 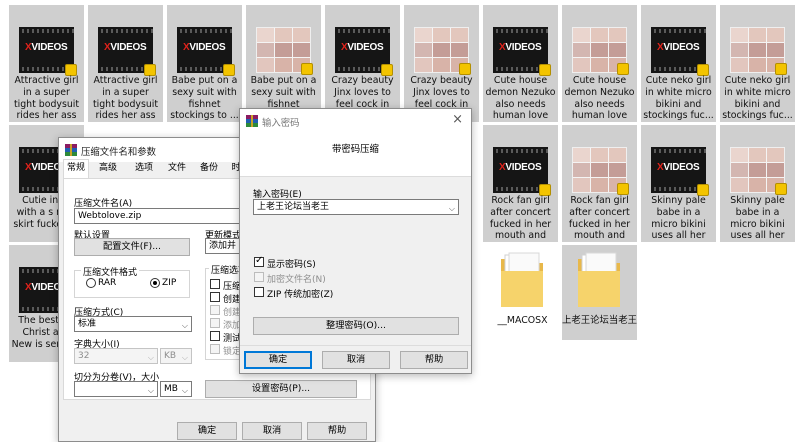 I want to click on tab-files: 文件, so click(x=177, y=168).